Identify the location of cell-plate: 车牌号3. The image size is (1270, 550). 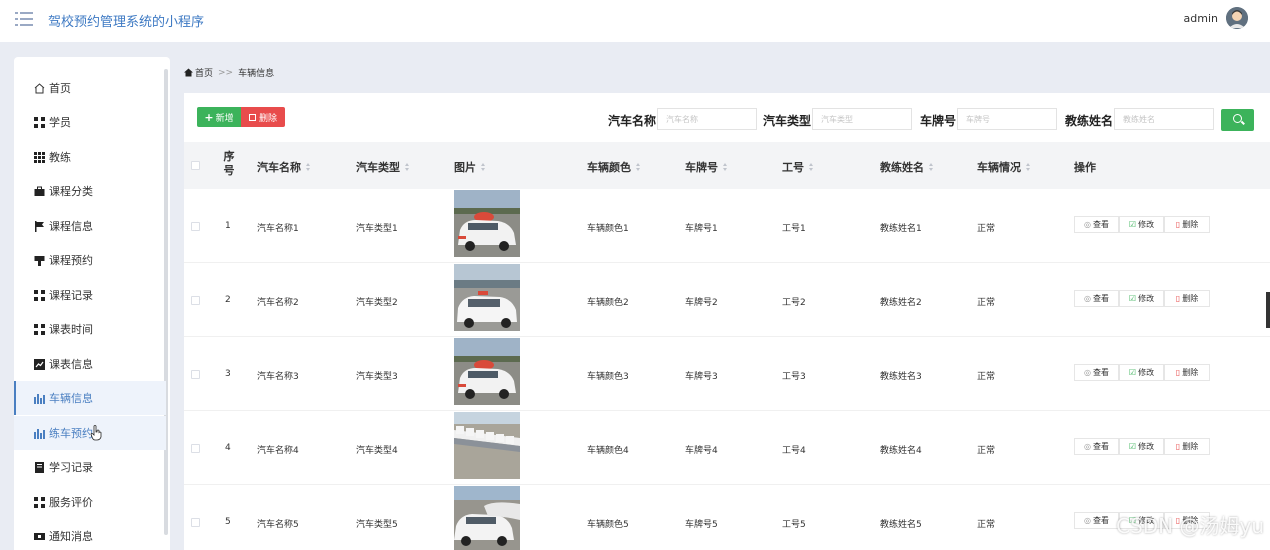
(701, 377).